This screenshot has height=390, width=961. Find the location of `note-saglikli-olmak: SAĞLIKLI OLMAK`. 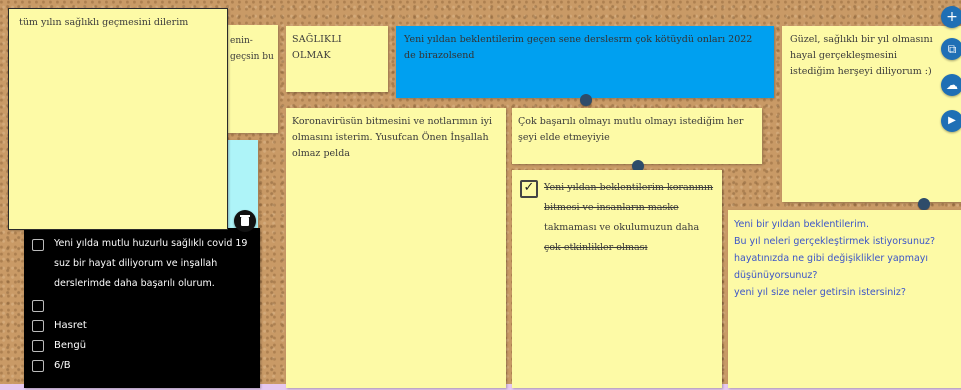

note-saglikli-olmak: SAĞLIKLI OLMAK is located at coordinates (337, 59).